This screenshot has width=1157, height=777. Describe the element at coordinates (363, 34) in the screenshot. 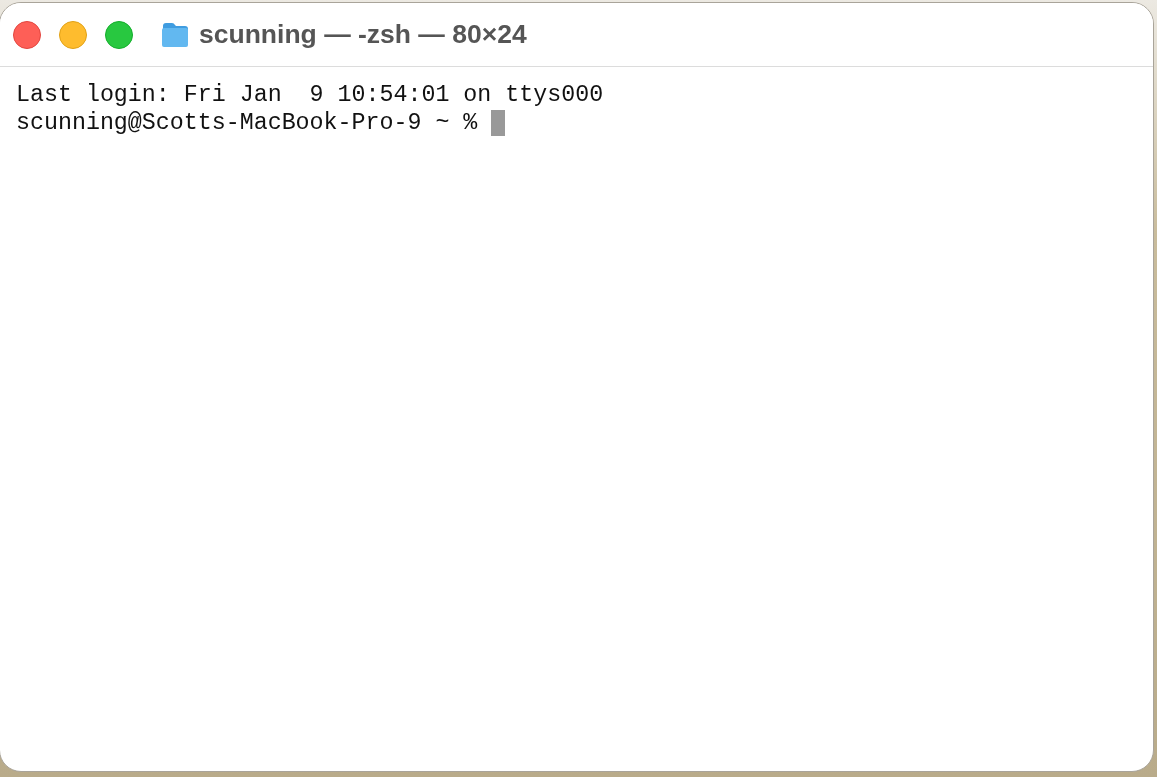

I see `window-title: scunning — -zsh — 80×24` at that location.